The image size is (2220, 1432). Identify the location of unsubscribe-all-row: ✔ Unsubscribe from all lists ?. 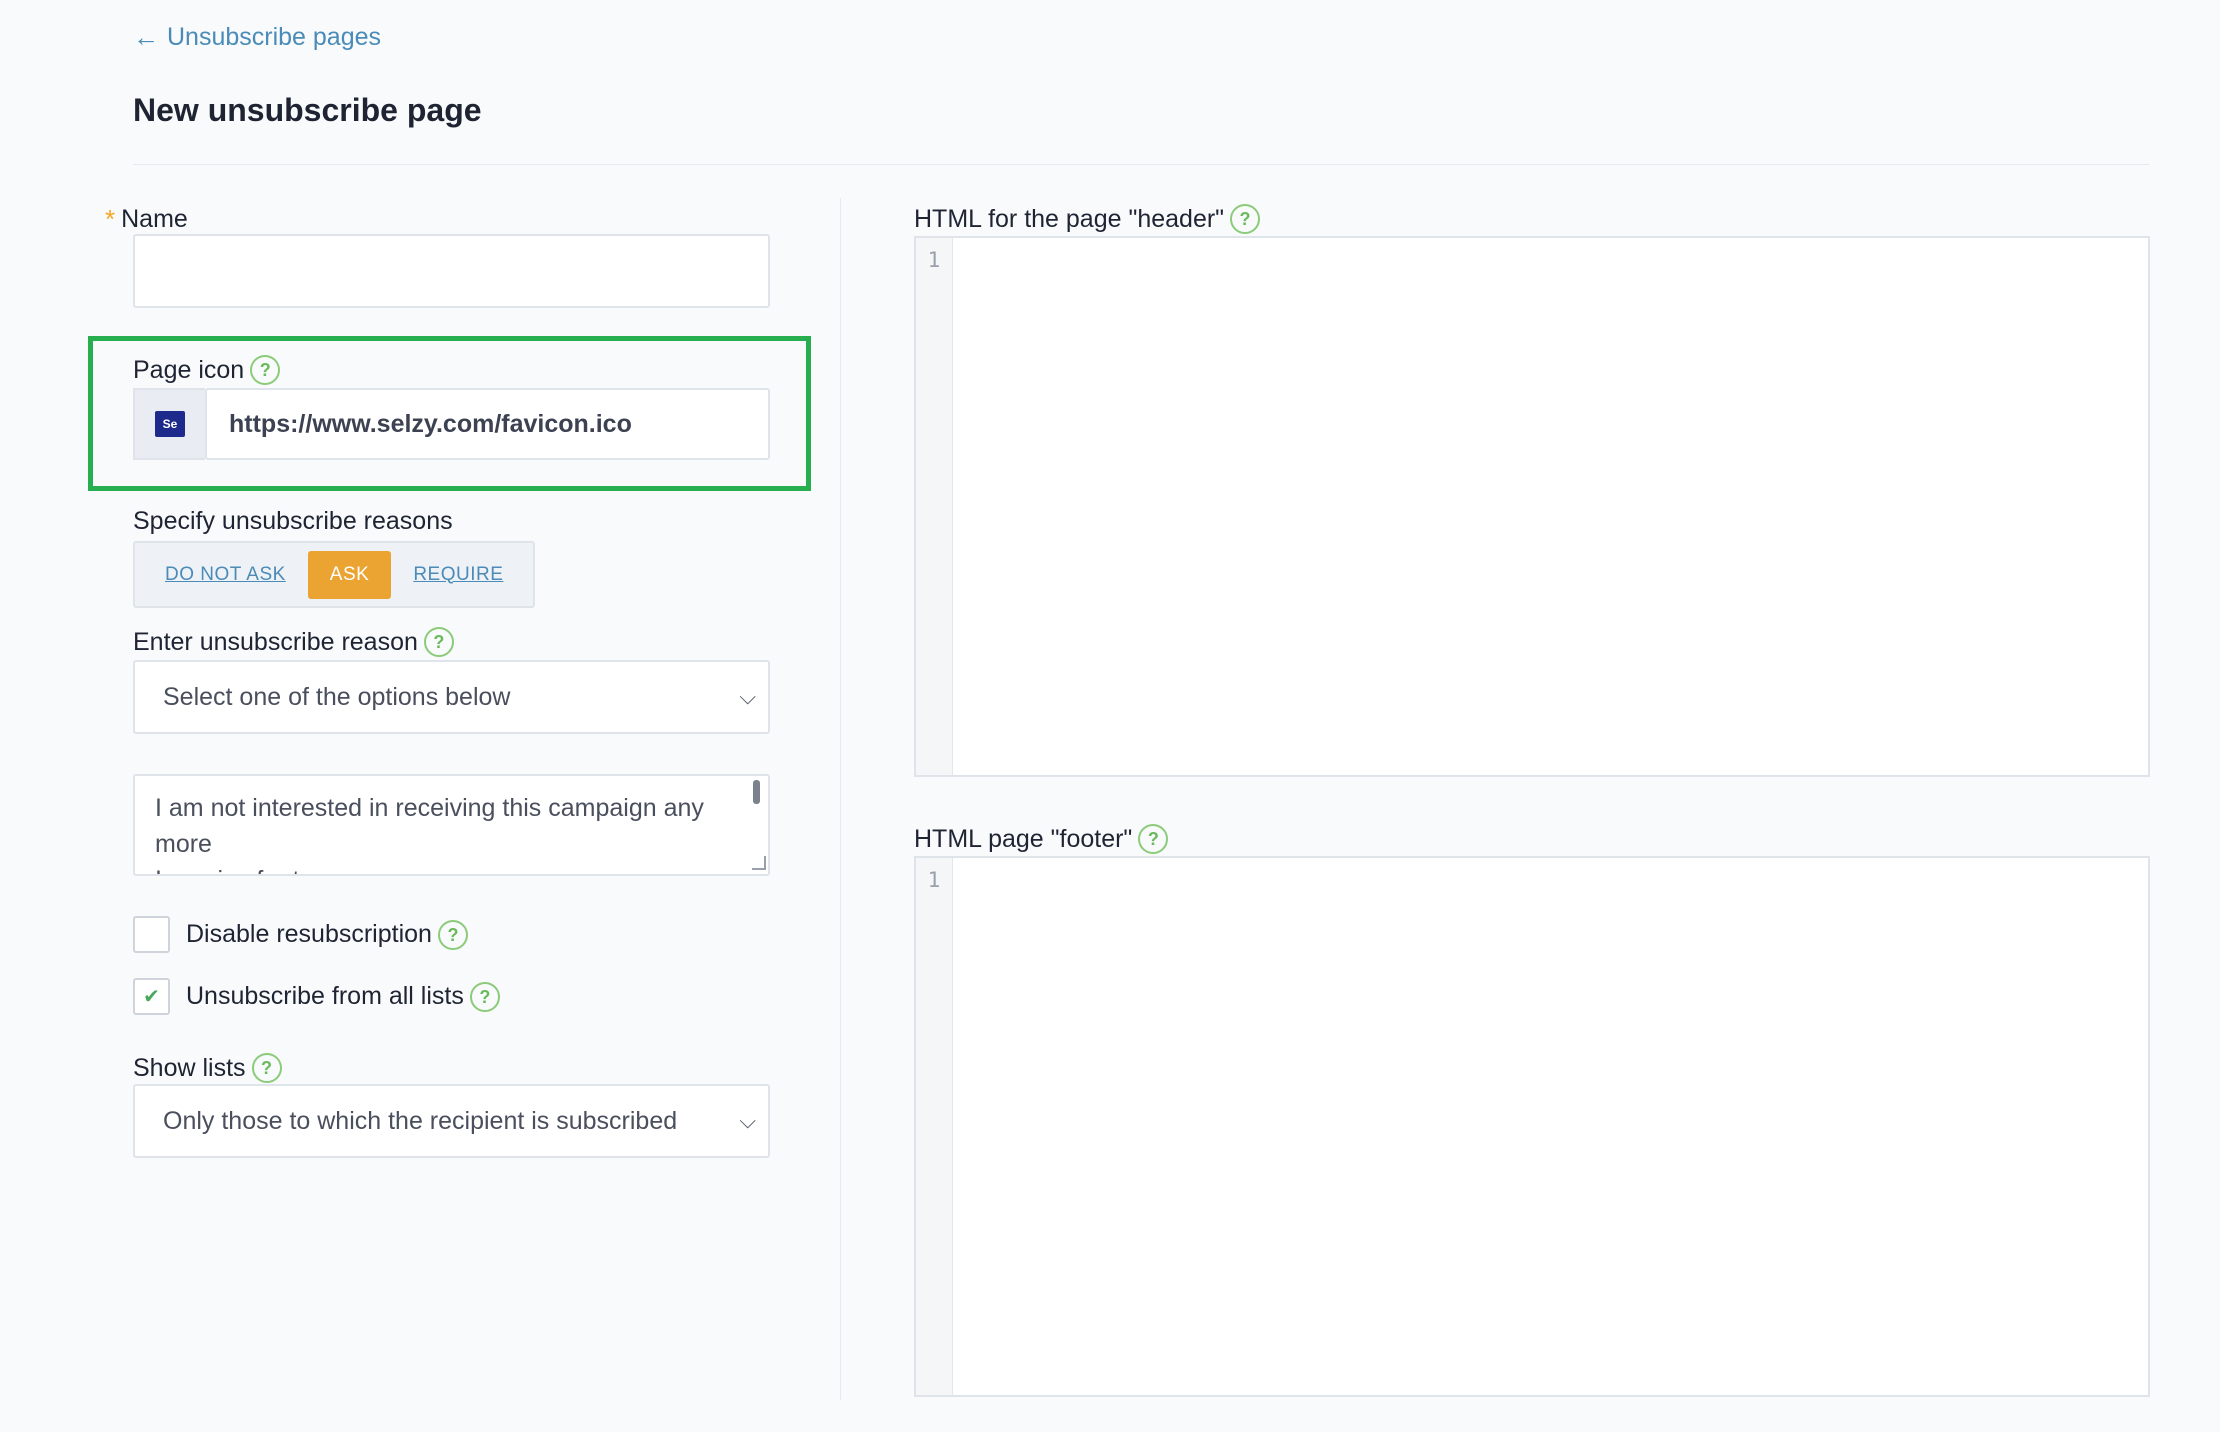
(316, 996).